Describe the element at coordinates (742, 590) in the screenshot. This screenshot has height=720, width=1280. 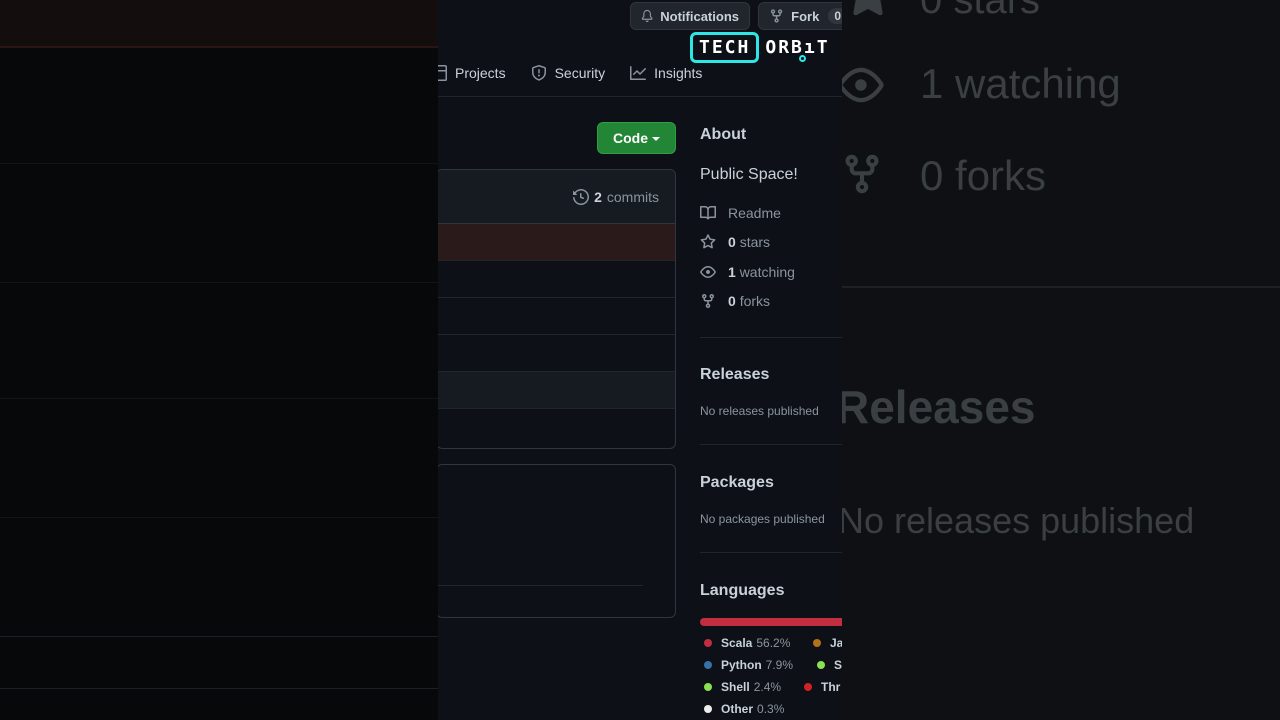
I see `languages-title: Languages` at that location.